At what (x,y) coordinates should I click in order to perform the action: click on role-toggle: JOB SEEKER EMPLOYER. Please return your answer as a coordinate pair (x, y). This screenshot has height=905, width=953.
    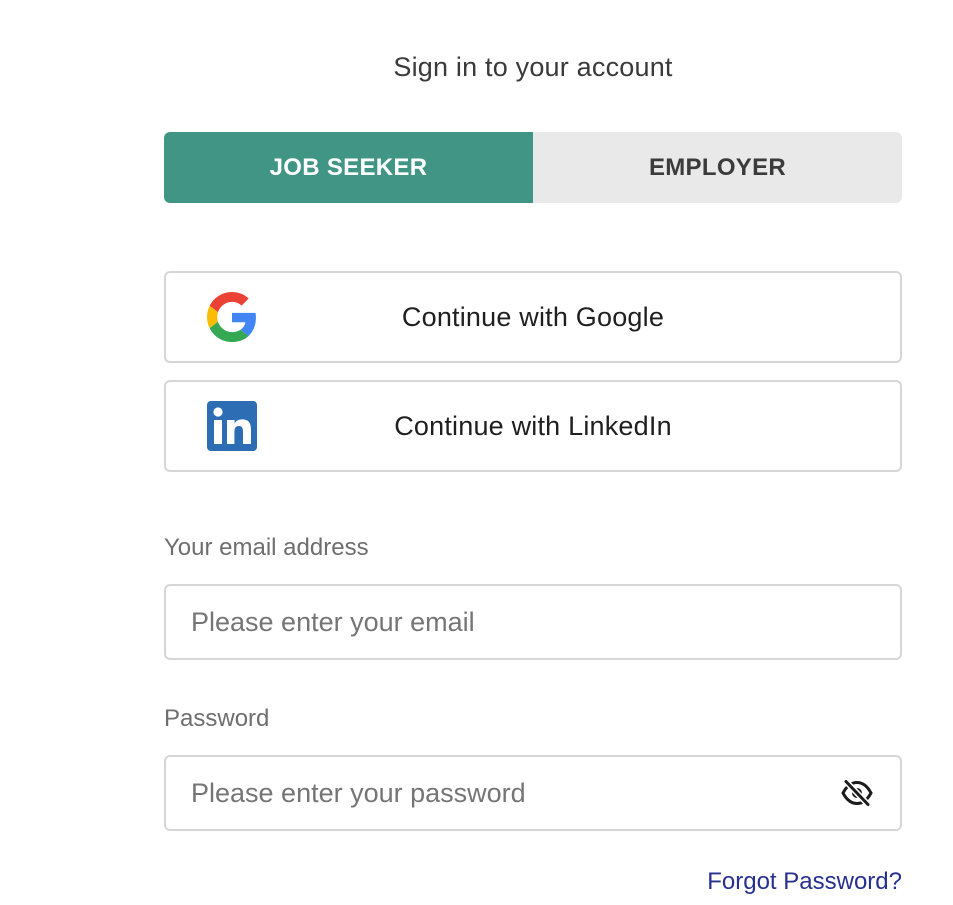
    Looking at the image, I should click on (533, 167).